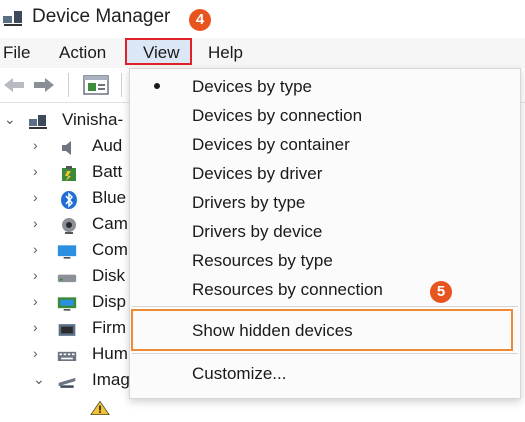  Describe the element at coordinates (262, 261) in the screenshot. I see `menu-item-resources-by-type: Resources by type` at that location.